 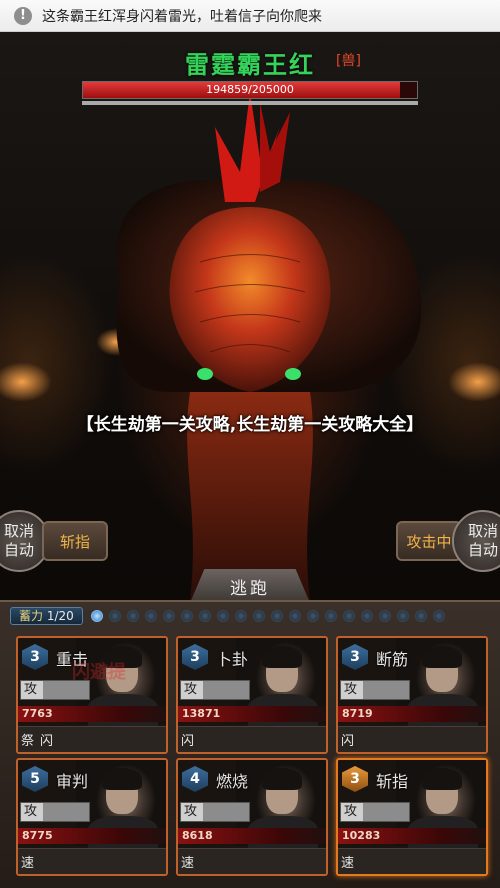 I want to click on hero-skill-name: 断筋, so click(x=392, y=659).